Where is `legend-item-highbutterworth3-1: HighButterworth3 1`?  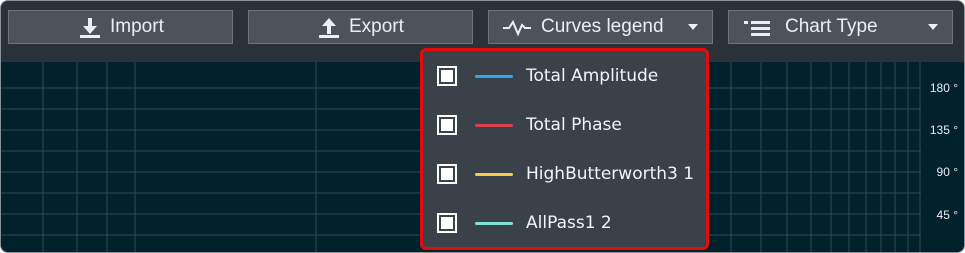 legend-item-highbutterworth3-1: HighButterworth3 1 is located at coordinates (564, 174).